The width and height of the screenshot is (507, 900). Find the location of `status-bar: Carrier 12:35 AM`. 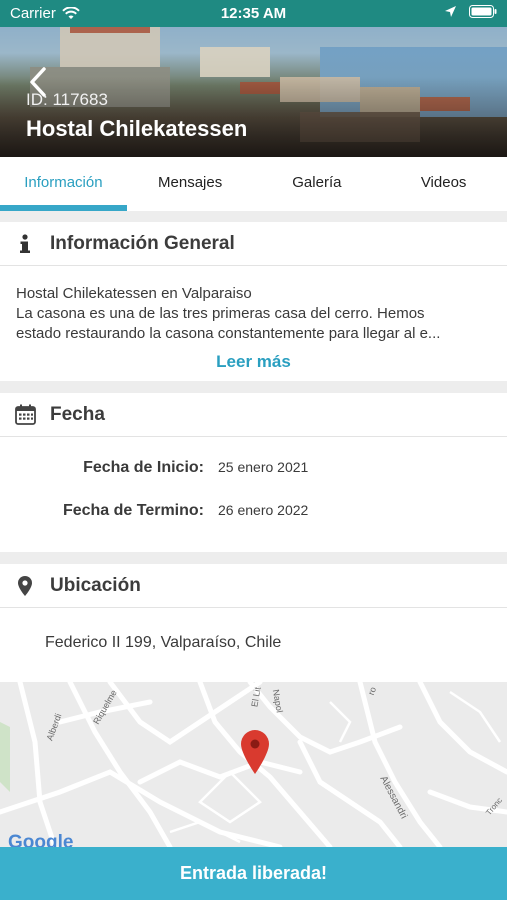

status-bar: Carrier 12:35 AM is located at coordinates (253, 13).